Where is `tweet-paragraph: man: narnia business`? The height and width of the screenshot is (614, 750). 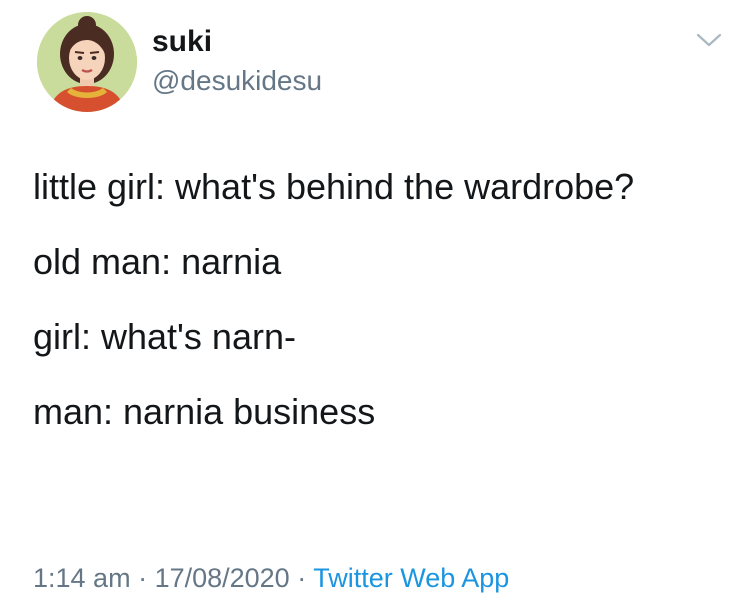
tweet-paragraph: man: narnia business is located at coordinates (204, 411).